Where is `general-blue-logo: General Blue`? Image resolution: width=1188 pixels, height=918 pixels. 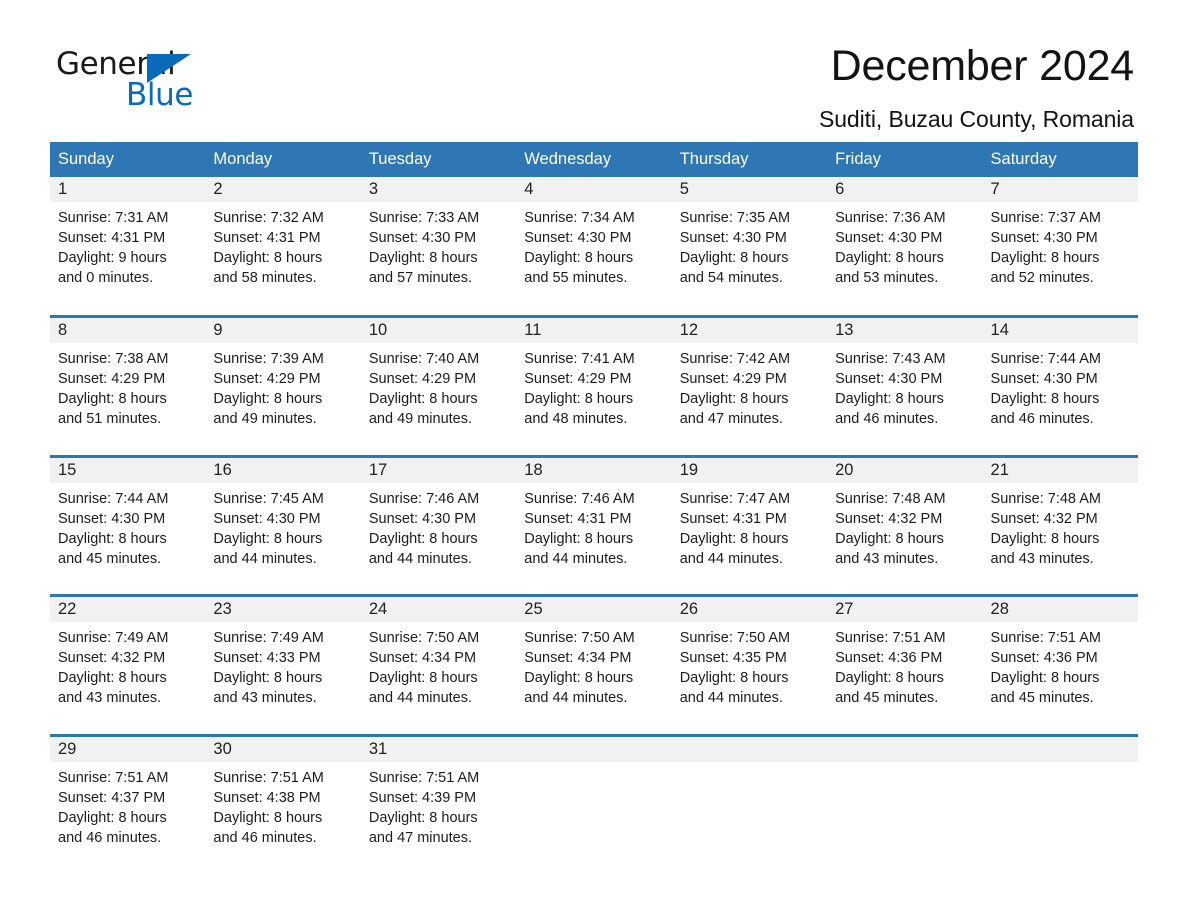 general-blue-logo: General Blue is located at coordinates (125, 80).